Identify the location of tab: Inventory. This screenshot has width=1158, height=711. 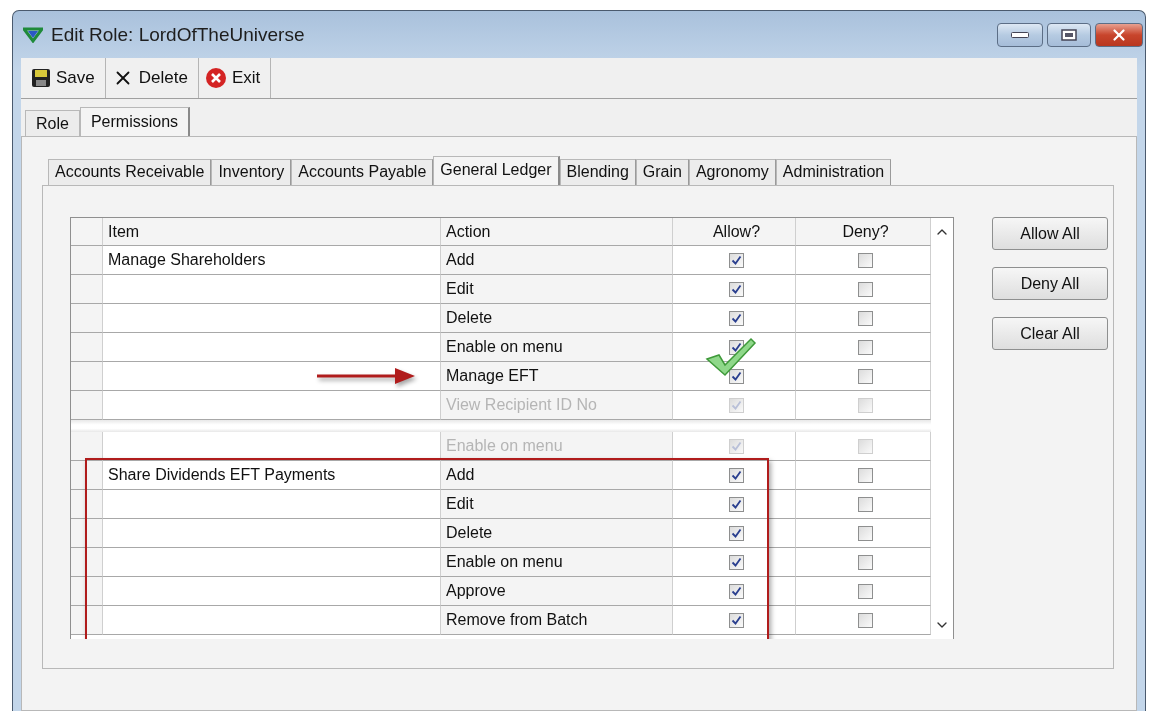
(251, 172).